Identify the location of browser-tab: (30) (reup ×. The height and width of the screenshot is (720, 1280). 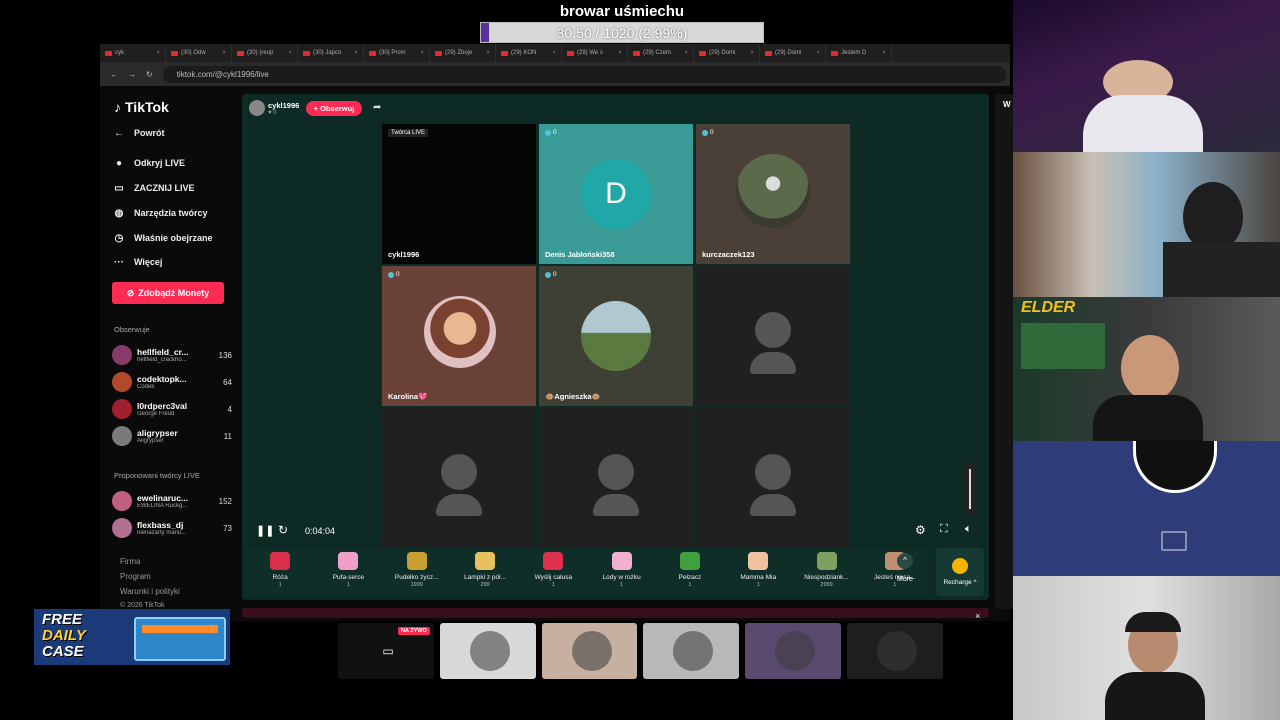
(265, 53).